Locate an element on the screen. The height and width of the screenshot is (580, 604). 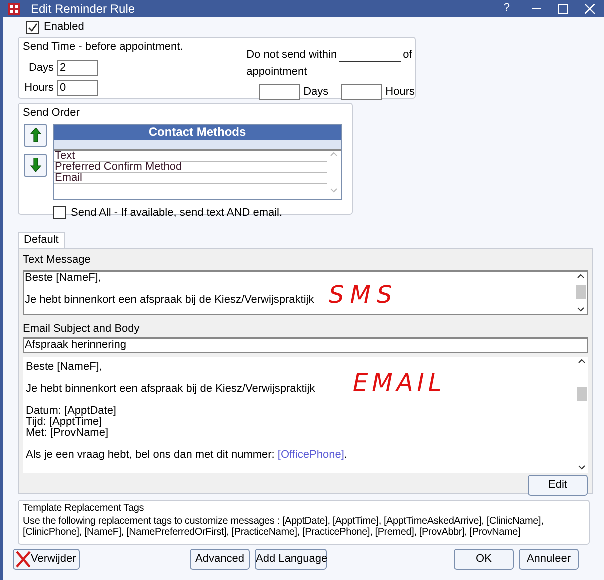
handwritten-annotation: EMAIL is located at coordinates (399, 383).